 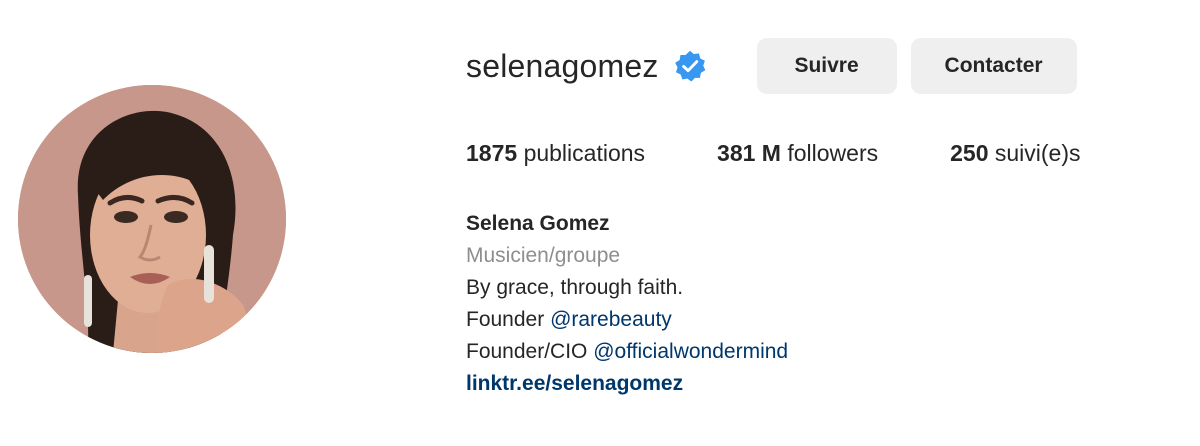 I want to click on bio-founder-prefix: Founder, so click(x=505, y=319).